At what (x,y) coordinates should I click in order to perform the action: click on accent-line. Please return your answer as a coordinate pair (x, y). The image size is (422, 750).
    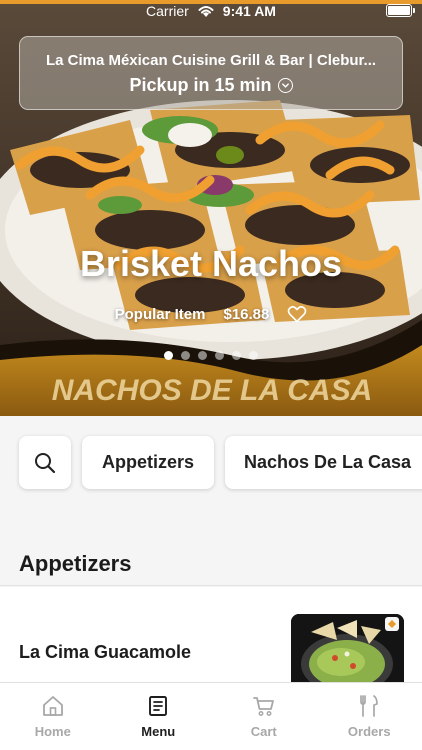
    Looking at the image, I should click on (211, 2).